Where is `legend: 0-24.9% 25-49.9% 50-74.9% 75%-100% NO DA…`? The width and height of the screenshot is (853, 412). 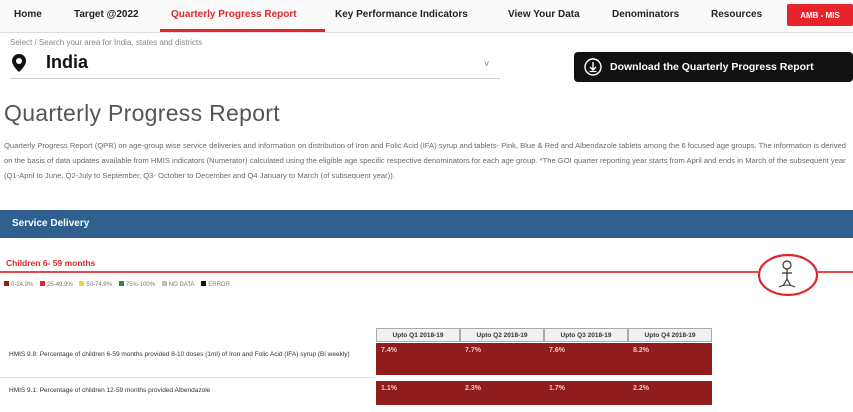 legend: 0-24.9% 25-49.9% 50-74.9% 75%-100% NO DA… is located at coordinates (119, 284).